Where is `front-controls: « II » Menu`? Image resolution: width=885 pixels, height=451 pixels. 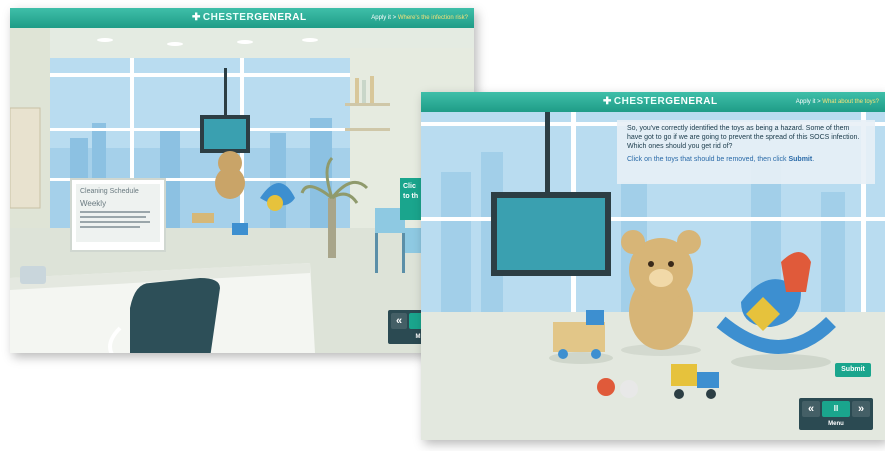
front-controls: « II » Menu is located at coordinates (836, 414).